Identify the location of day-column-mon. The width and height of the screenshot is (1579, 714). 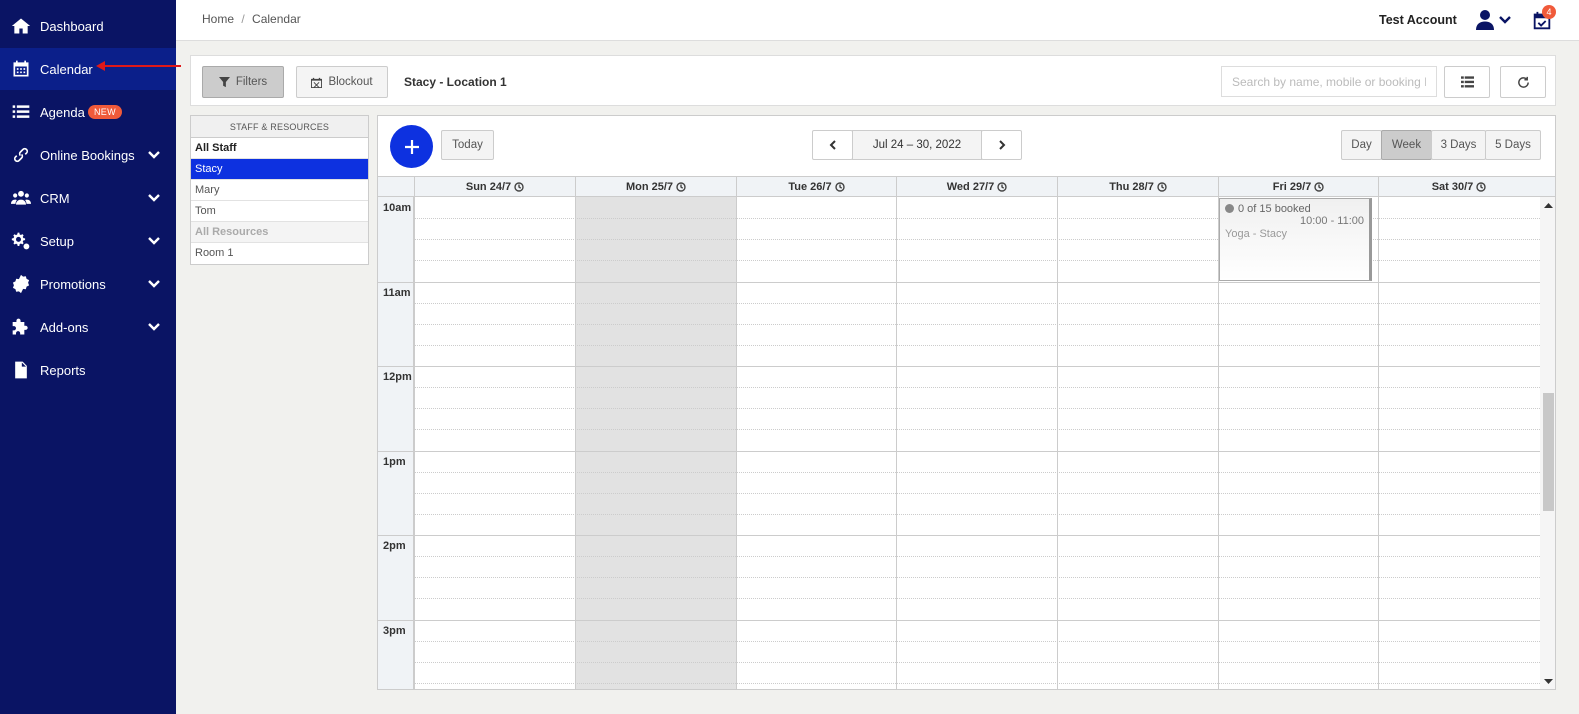
(655, 443).